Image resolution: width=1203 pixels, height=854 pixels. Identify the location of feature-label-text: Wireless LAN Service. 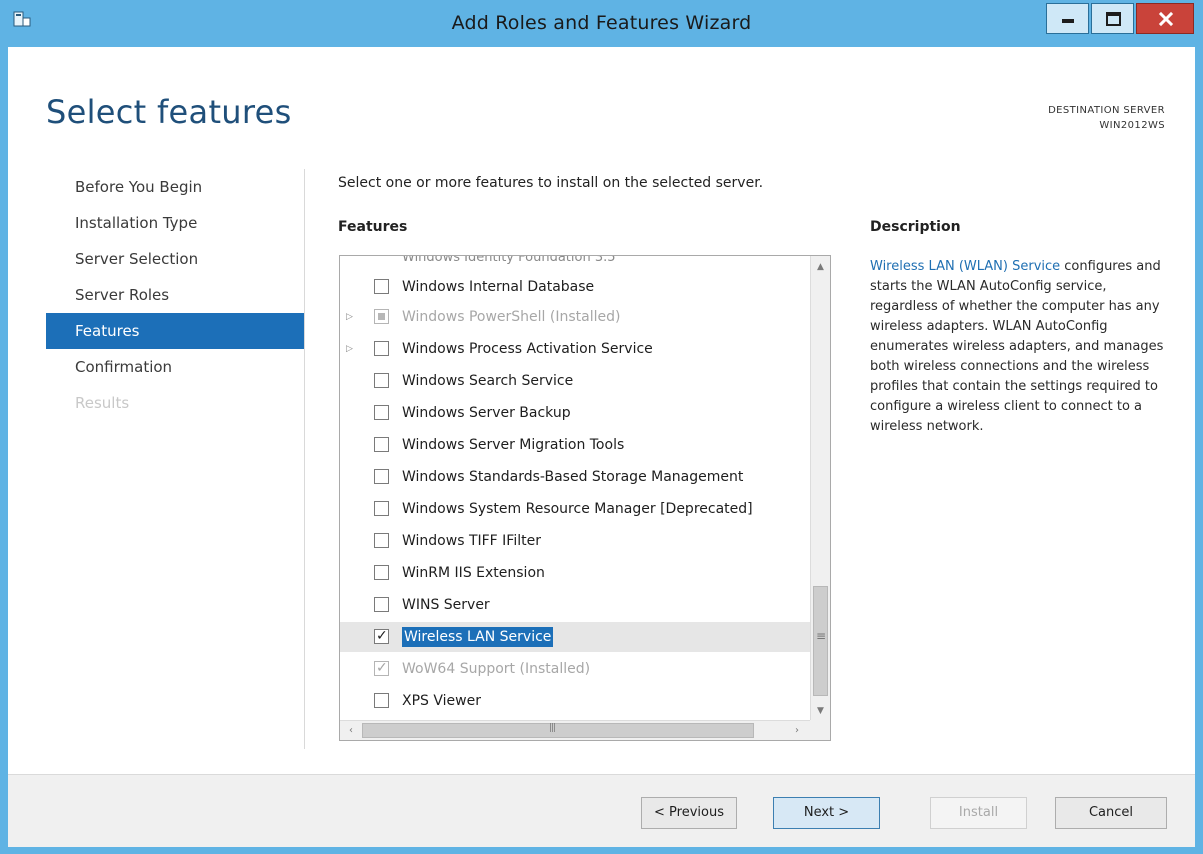
(478, 637).